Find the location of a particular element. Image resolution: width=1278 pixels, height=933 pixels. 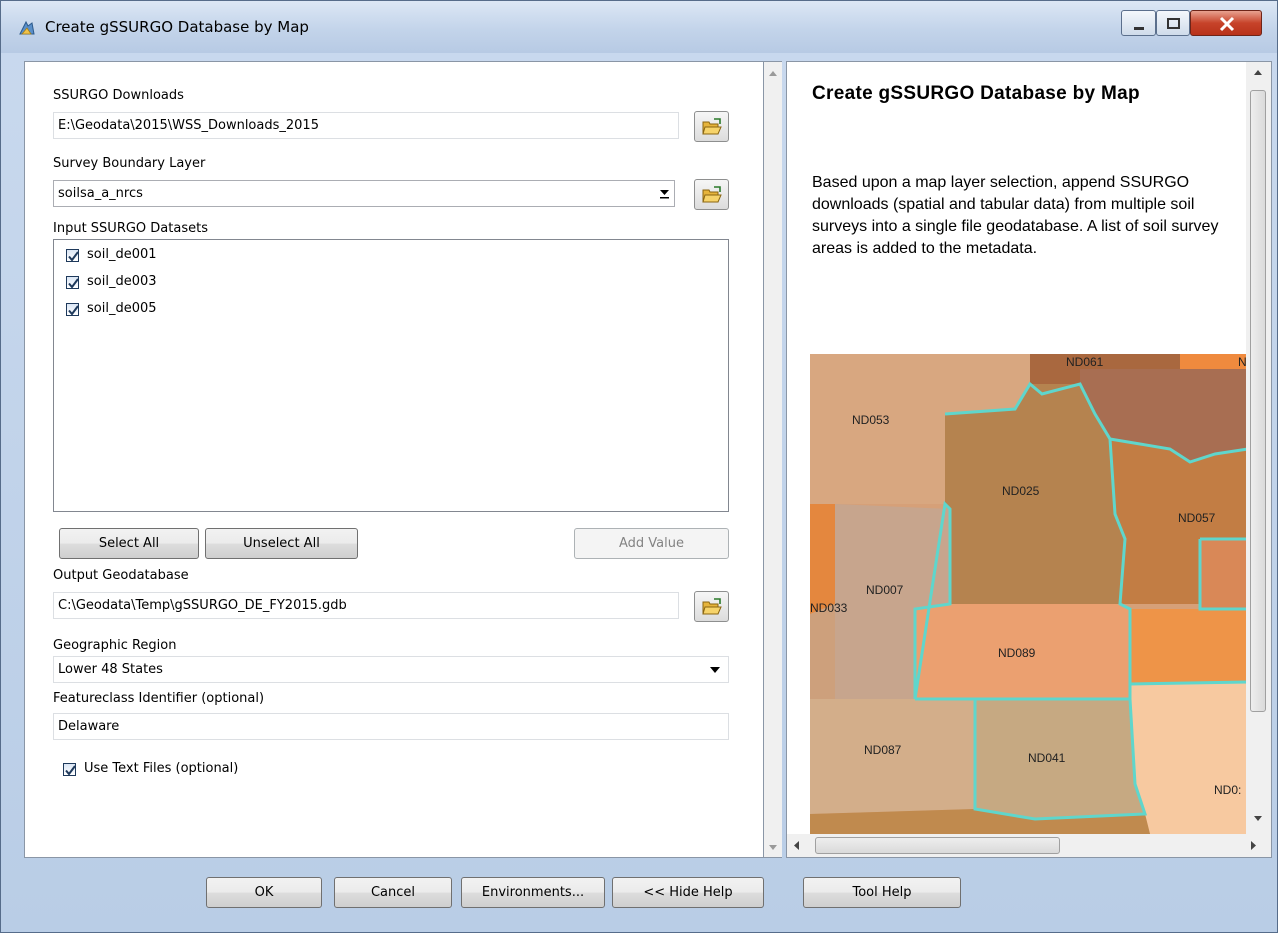

unselect-all-button: Unselect All is located at coordinates (281, 543).